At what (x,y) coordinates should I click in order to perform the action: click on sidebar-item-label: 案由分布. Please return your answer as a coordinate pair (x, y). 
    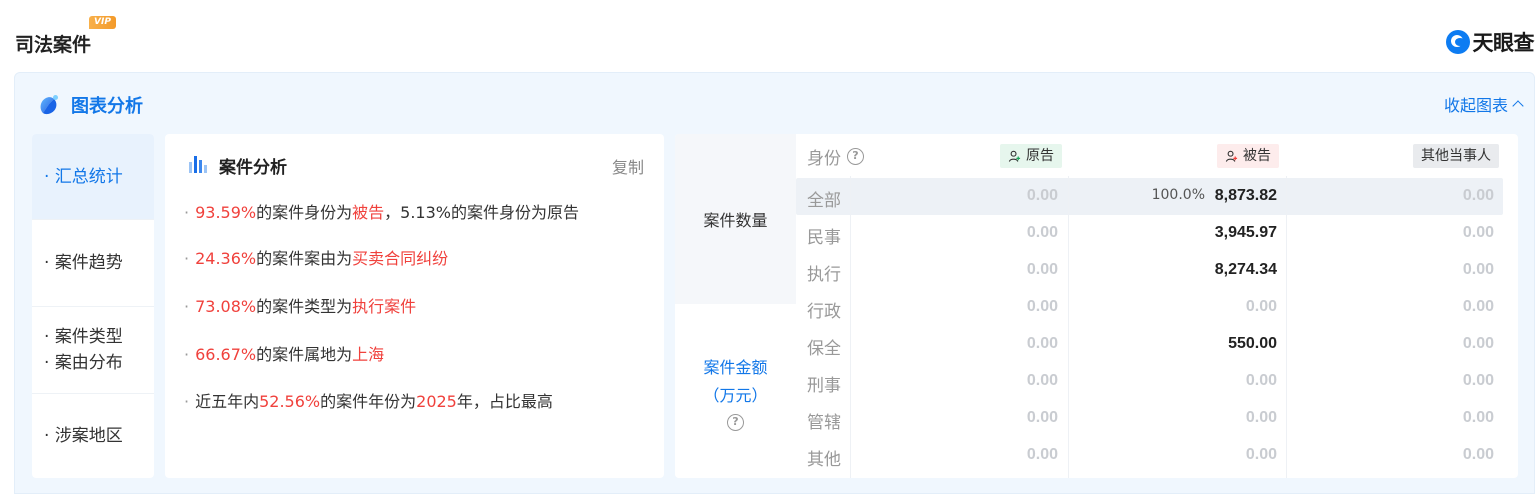
    Looking at the image, I should click on (99, 363).